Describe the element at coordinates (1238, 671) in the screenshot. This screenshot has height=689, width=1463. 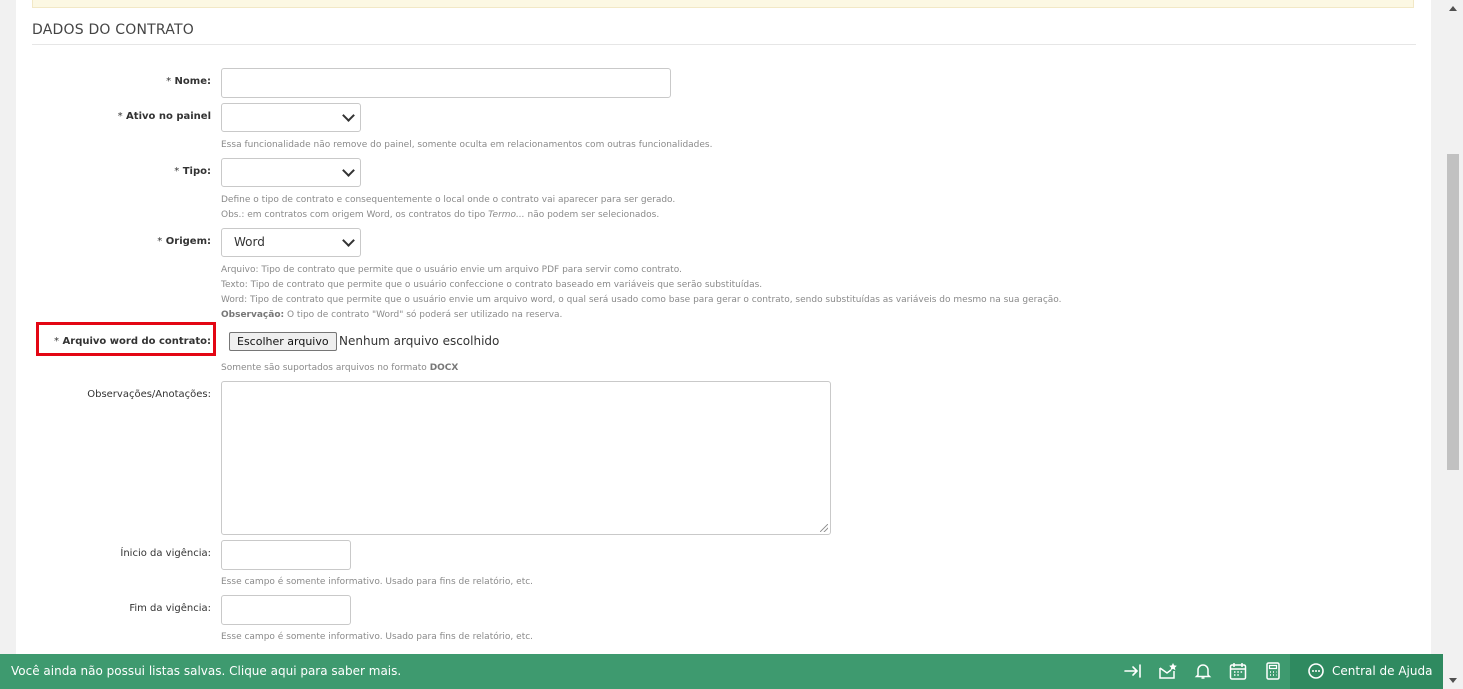
I see `calendar-icon` at that location.